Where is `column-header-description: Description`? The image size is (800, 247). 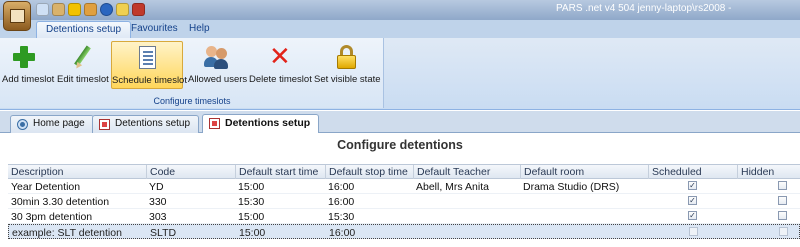 column-header-description: Description is located at coordinates (36, 172).